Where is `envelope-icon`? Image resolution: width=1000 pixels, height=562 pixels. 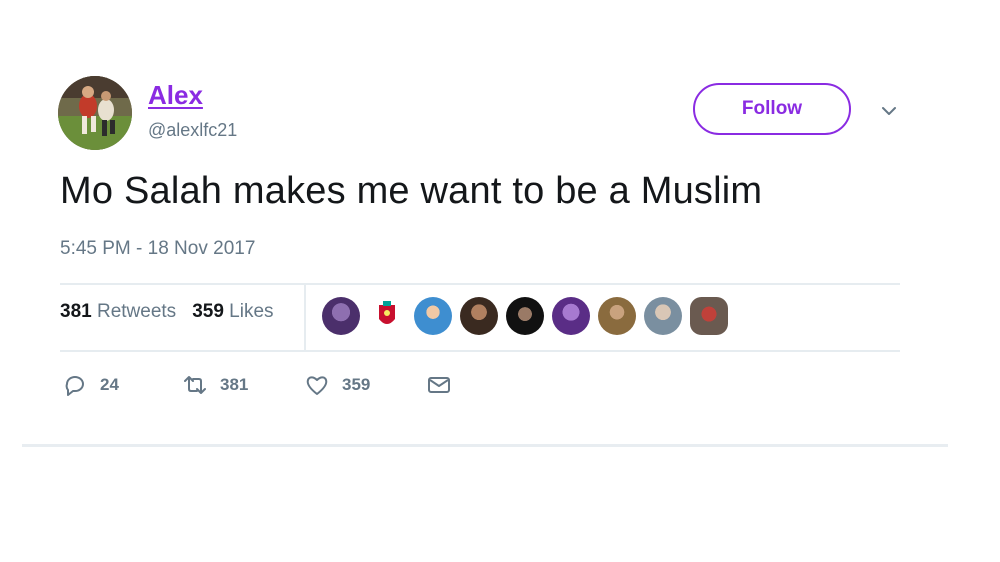
envelope-icon is located at coordinates (439, 385).